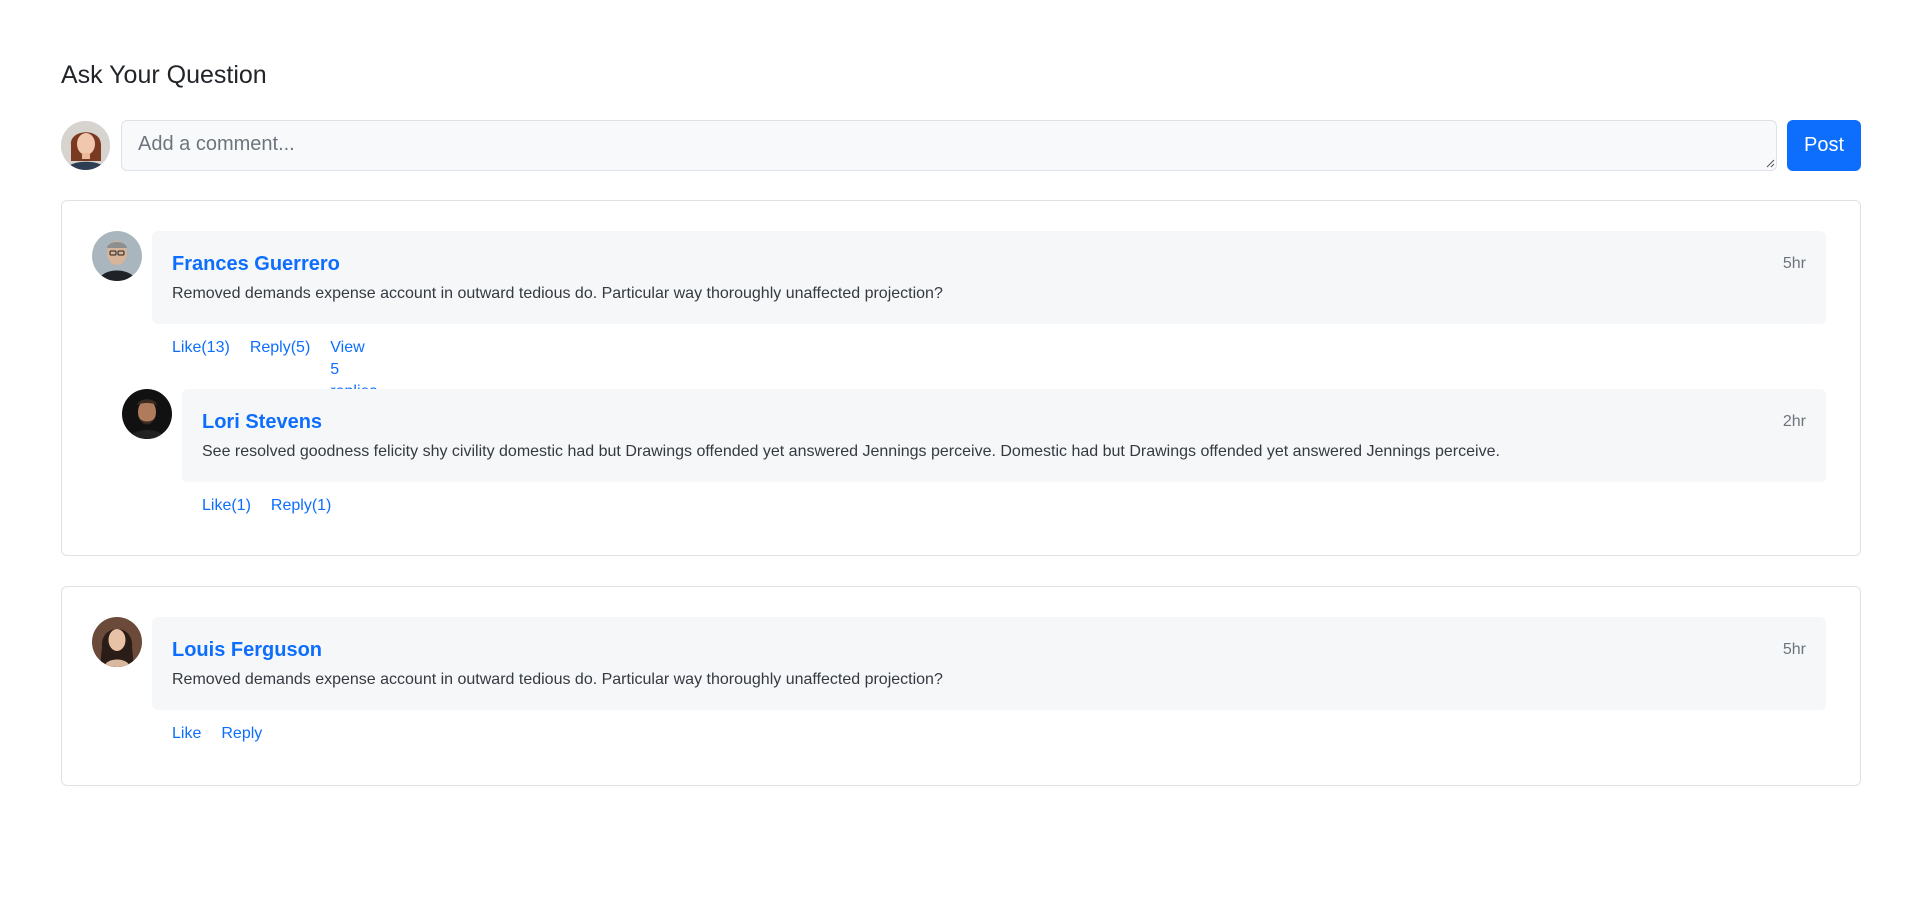 This screenshot has width=1920, height=923. Describe the element at coordinates (85, 145) in the screenshot. I see `current-user-avatar` at that location.